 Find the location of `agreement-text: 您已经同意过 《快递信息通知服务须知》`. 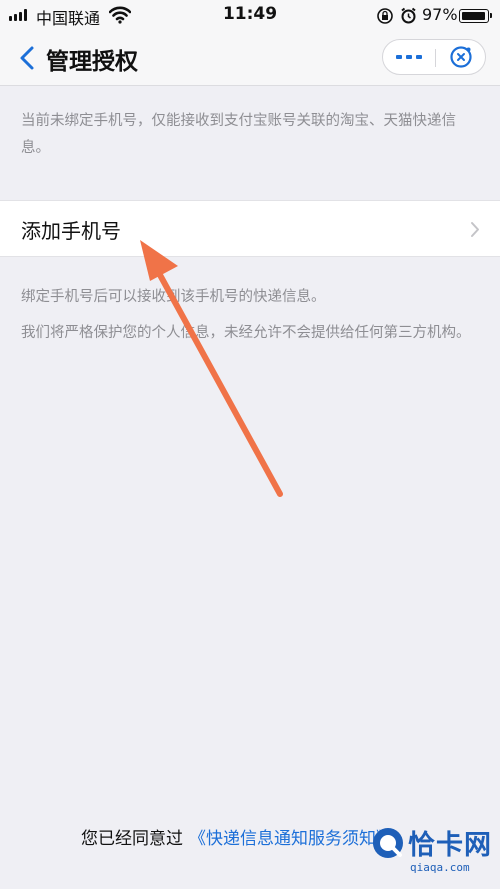

agreement-text: 您已经同意过 《快递信息通知服务须知》 is located at coordinates (237, 836).